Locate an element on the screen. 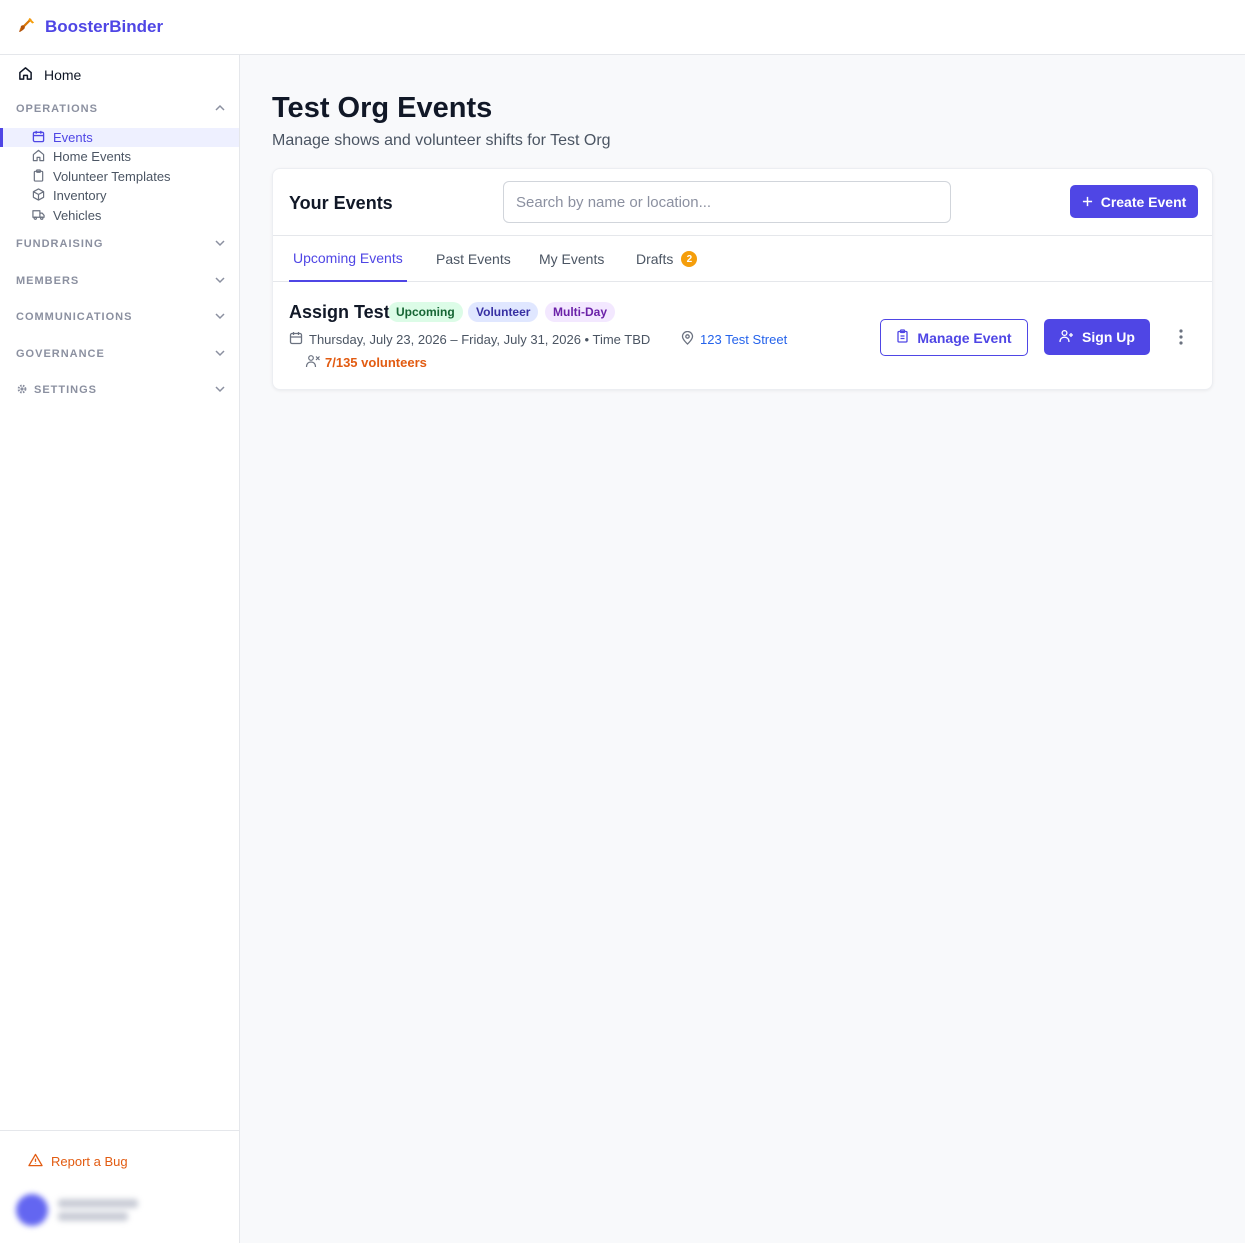 The height and width of the screenshot is (1243, 1245). section-label: OPERATIONS is located at coordinates (57, 109).